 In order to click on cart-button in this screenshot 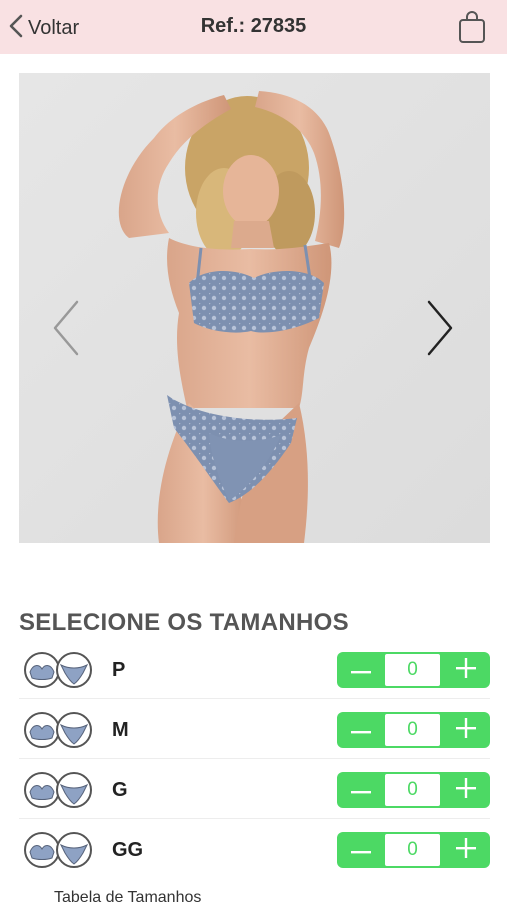, I will do `click(472, 27)`.